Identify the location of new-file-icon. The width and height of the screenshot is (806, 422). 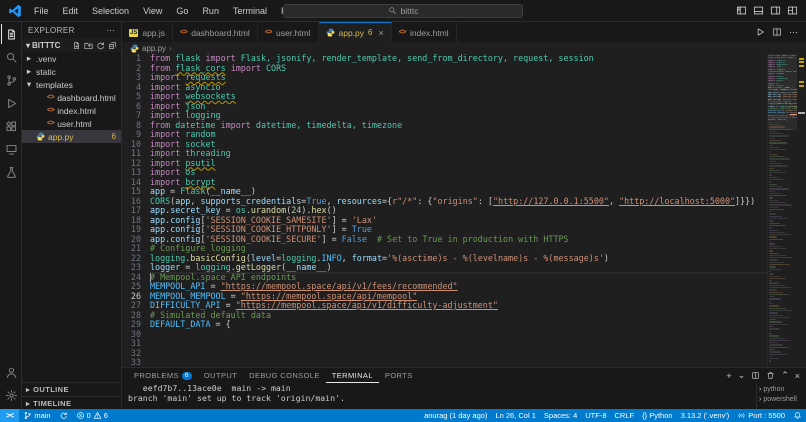
(76, 45).